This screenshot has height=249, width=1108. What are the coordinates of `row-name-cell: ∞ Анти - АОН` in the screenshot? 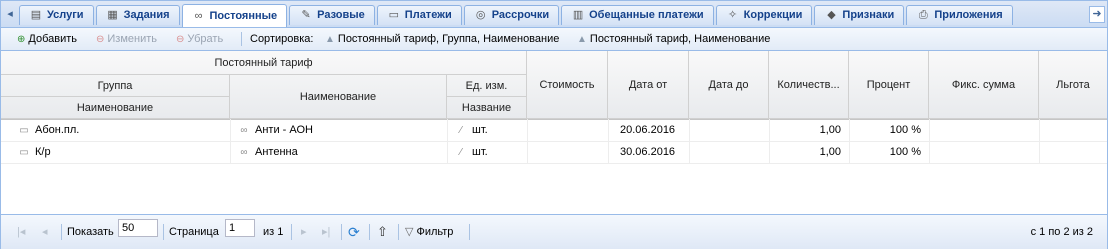 It's located at (275, 130).